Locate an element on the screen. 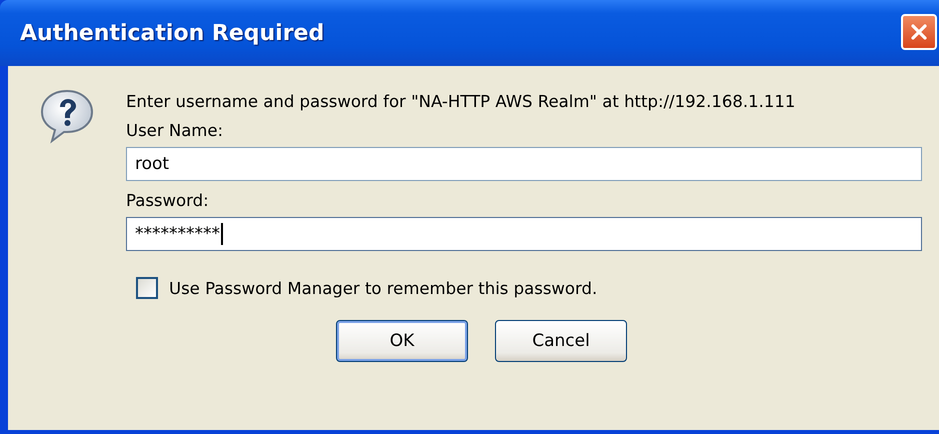  checkbox-label: Use Password Manager to remember this password. is located at coordinates (383, 288).